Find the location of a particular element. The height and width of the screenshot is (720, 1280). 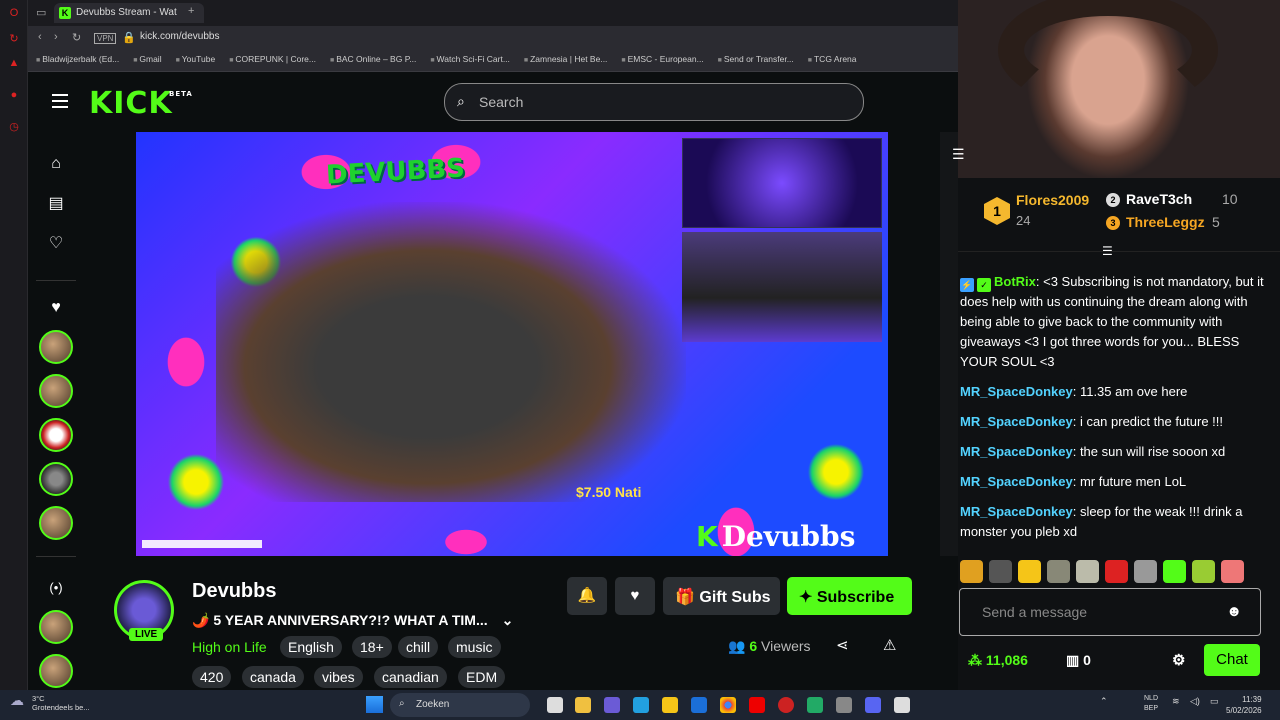

tag-chip: vibes is located at coordinates (338, 677).